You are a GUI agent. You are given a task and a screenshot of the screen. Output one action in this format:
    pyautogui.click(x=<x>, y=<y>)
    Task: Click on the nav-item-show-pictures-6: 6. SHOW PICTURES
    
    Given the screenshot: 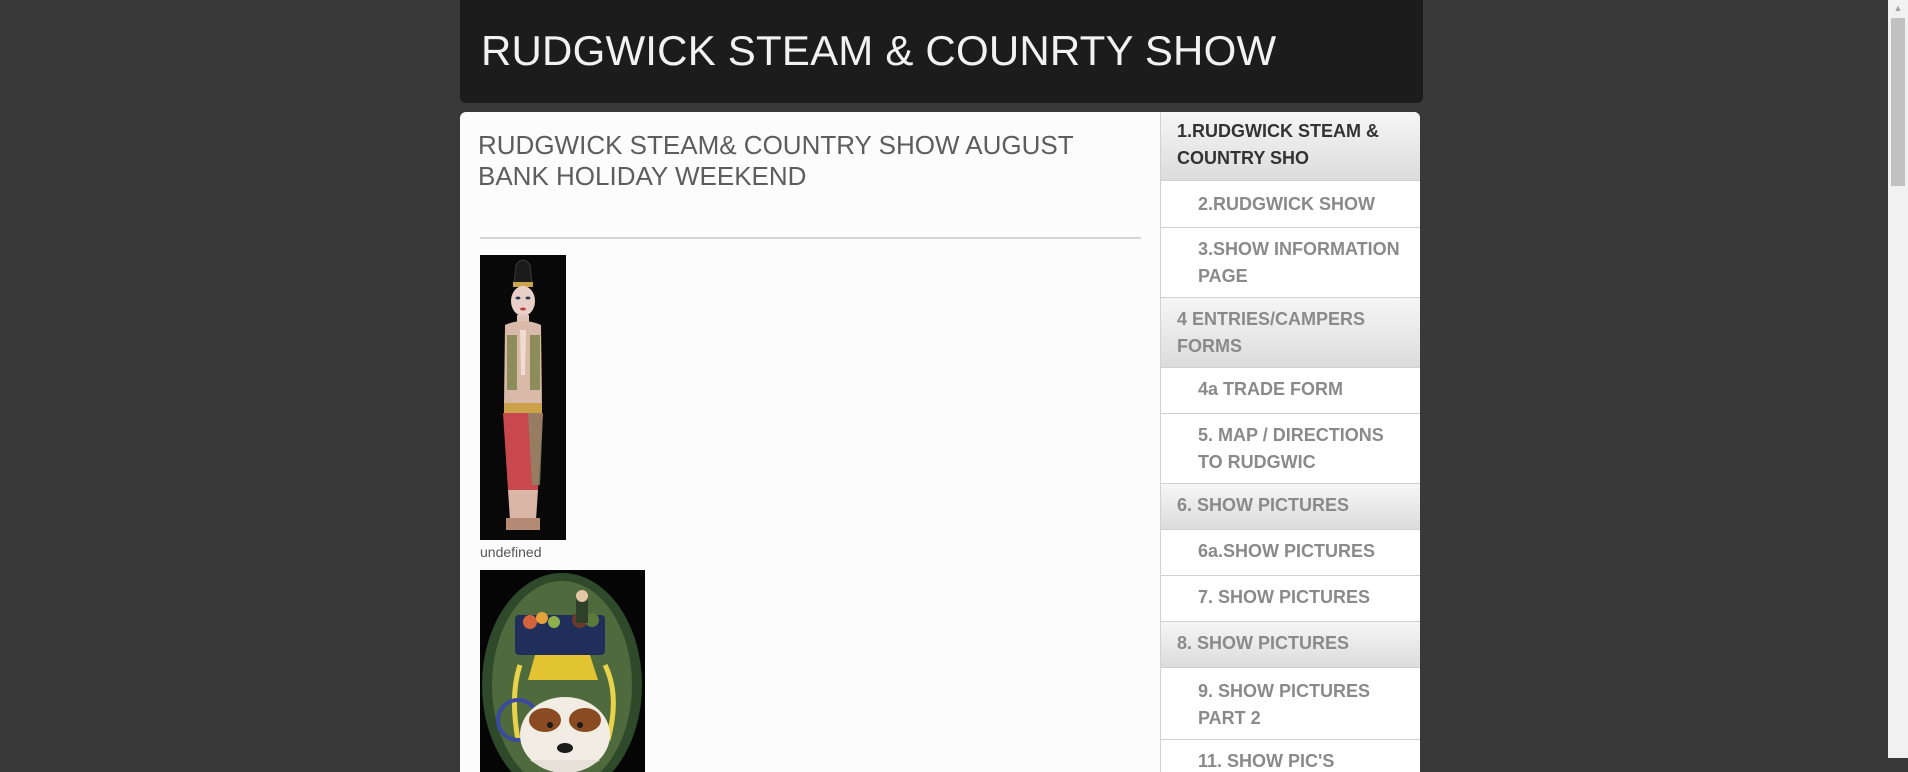 What is the action you would take?
    pyautogui.click(x=1290, y=507)
    